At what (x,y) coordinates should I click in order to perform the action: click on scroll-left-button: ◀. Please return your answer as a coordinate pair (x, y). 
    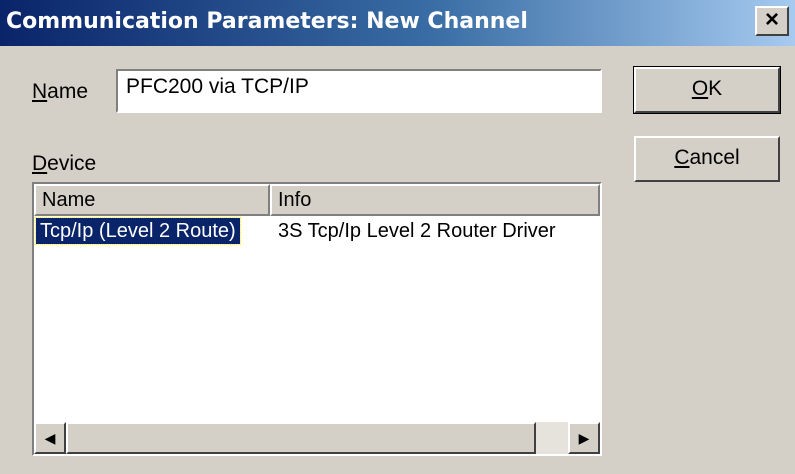
    Looking at the image, I should click on (50, 438).